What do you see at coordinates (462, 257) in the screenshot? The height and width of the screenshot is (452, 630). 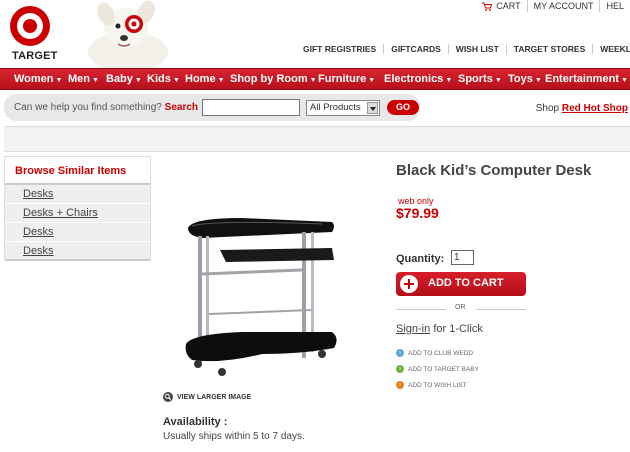 I see `quantity-input: 1` at bounding box center [462, 257].